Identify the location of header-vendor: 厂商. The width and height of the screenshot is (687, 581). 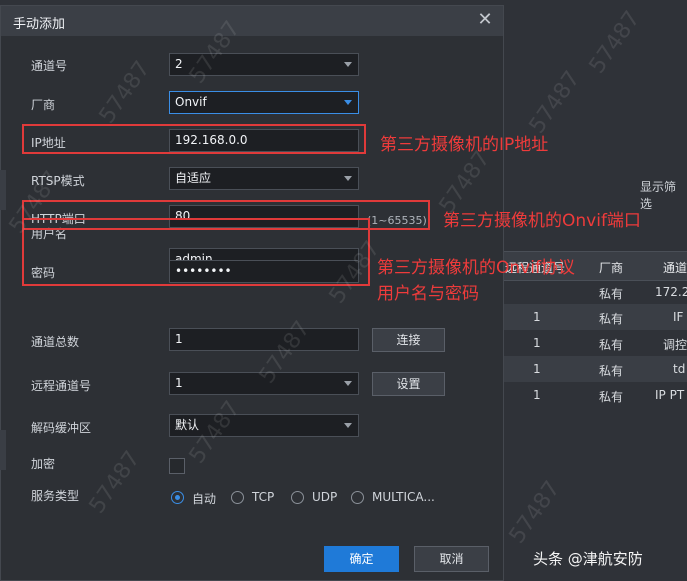
(611, 268).